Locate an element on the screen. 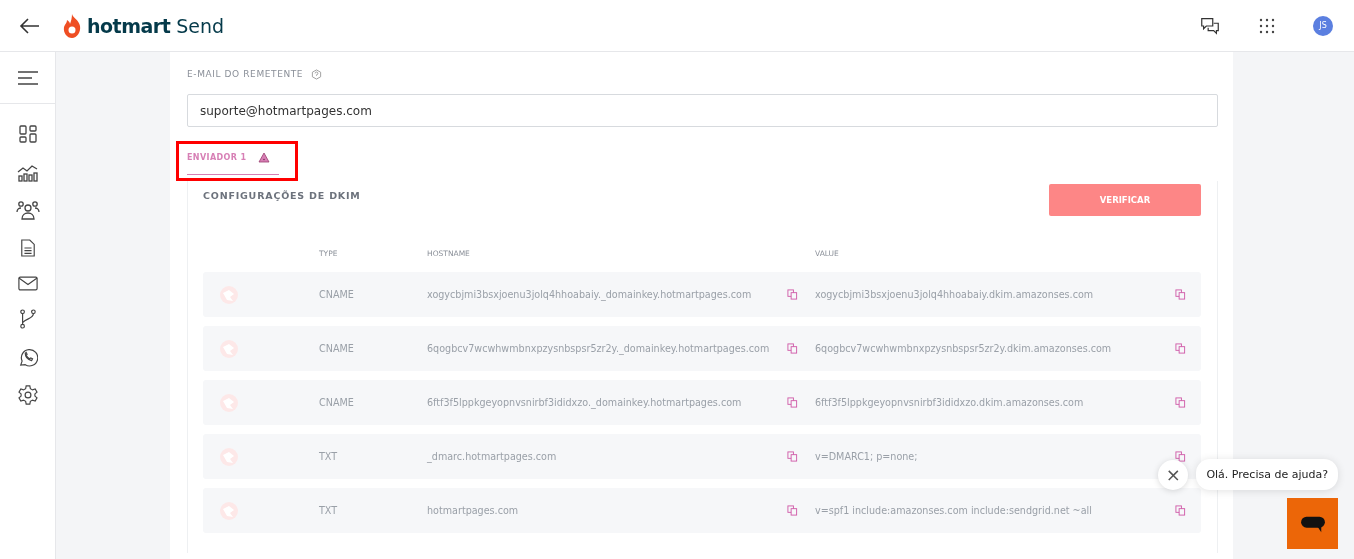 This screenshot has width=1354, height=559. card-title: CONFIGURAÇÕES DE DKIM is located at coordinates (282, 195).